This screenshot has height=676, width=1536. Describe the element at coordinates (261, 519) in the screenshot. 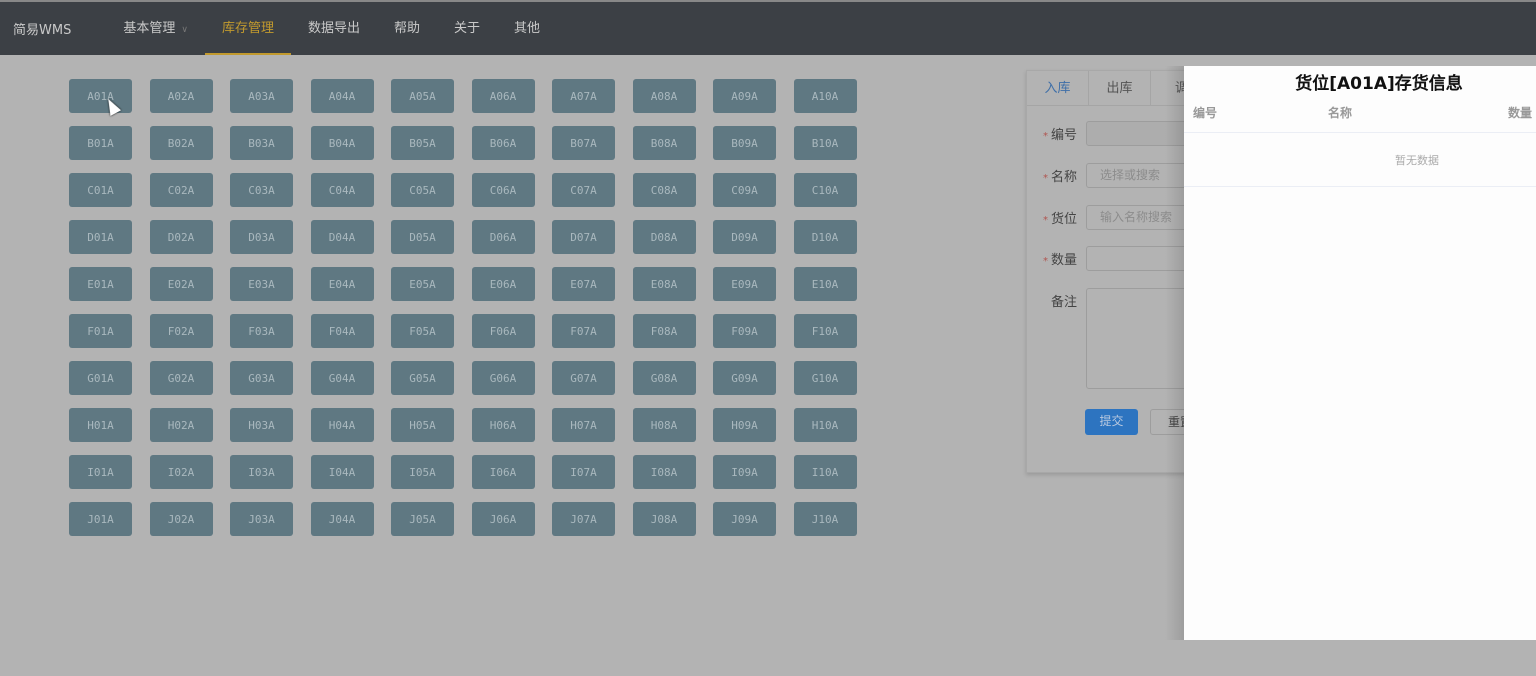

I see `location-cell: J03A` at that location.